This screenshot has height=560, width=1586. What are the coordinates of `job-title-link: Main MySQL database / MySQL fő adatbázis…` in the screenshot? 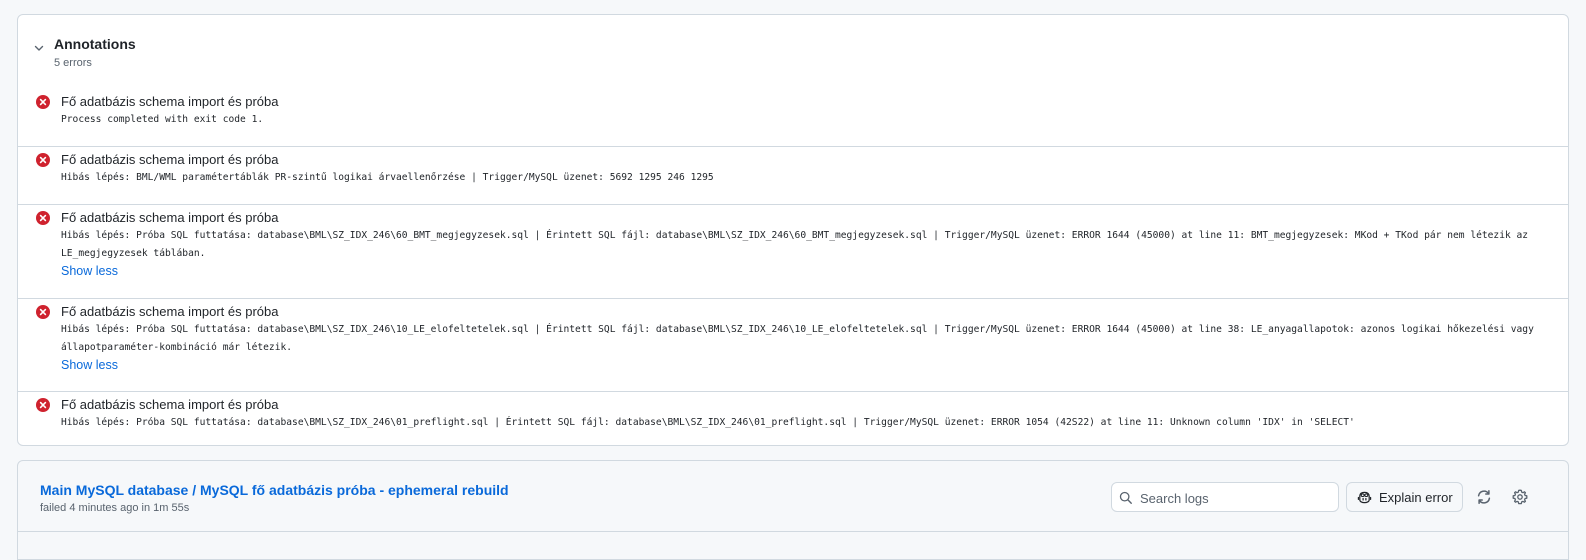 It's located at (274, 490).